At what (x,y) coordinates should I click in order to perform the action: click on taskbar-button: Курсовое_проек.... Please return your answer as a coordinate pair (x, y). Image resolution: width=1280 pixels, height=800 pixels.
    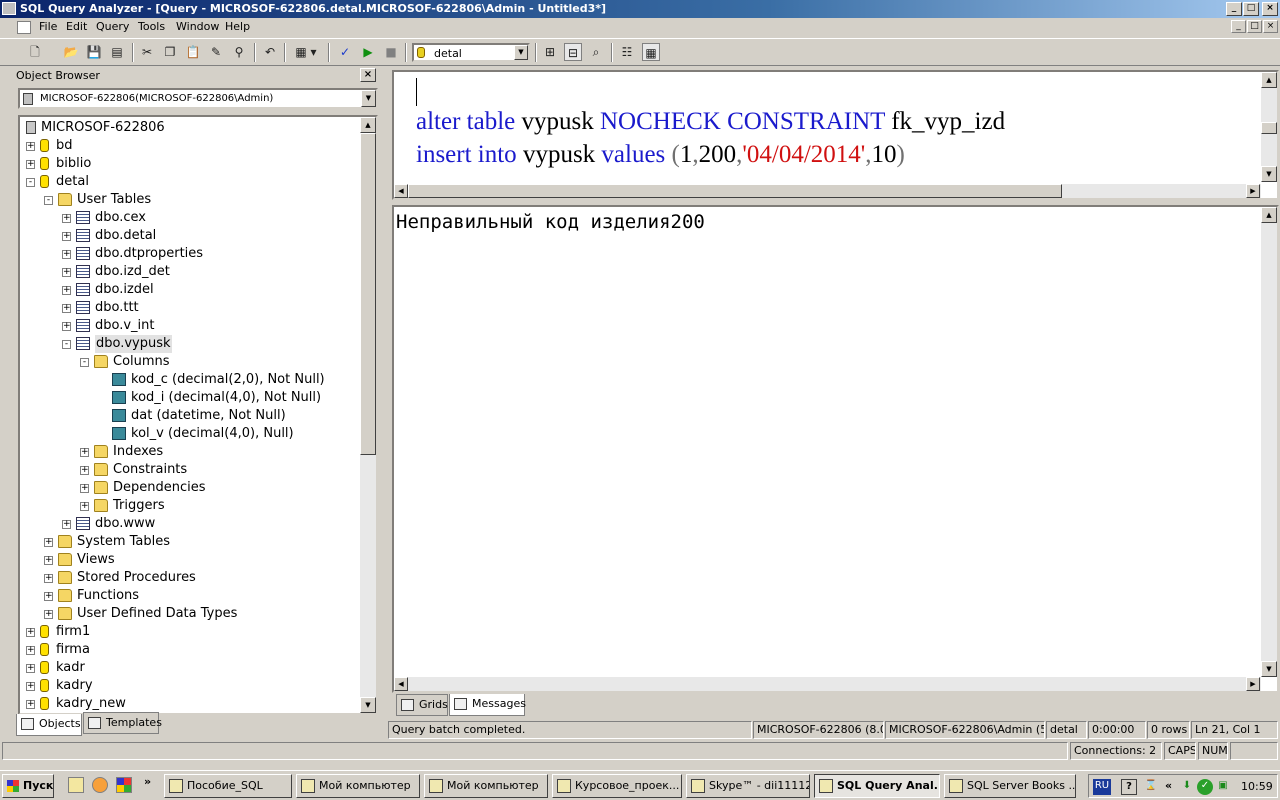
    Looking at the image, I should click on (617, 786).